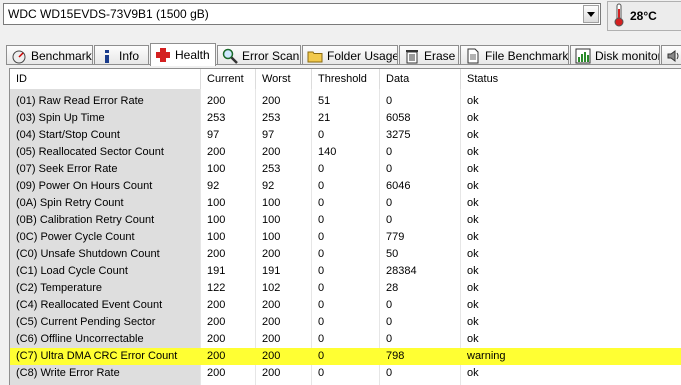 The width and height of the screenshot is (681, 385). I want to click on table-row: (09) Power On Hours Count 92 92 0 6046 ok, so click(345, 186).